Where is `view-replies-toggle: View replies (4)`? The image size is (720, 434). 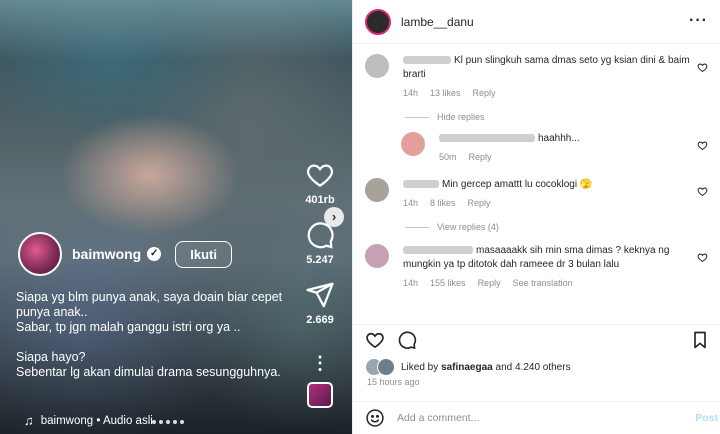 view-replies-toggle: View replies (4) is located at coordinates (556, 227).